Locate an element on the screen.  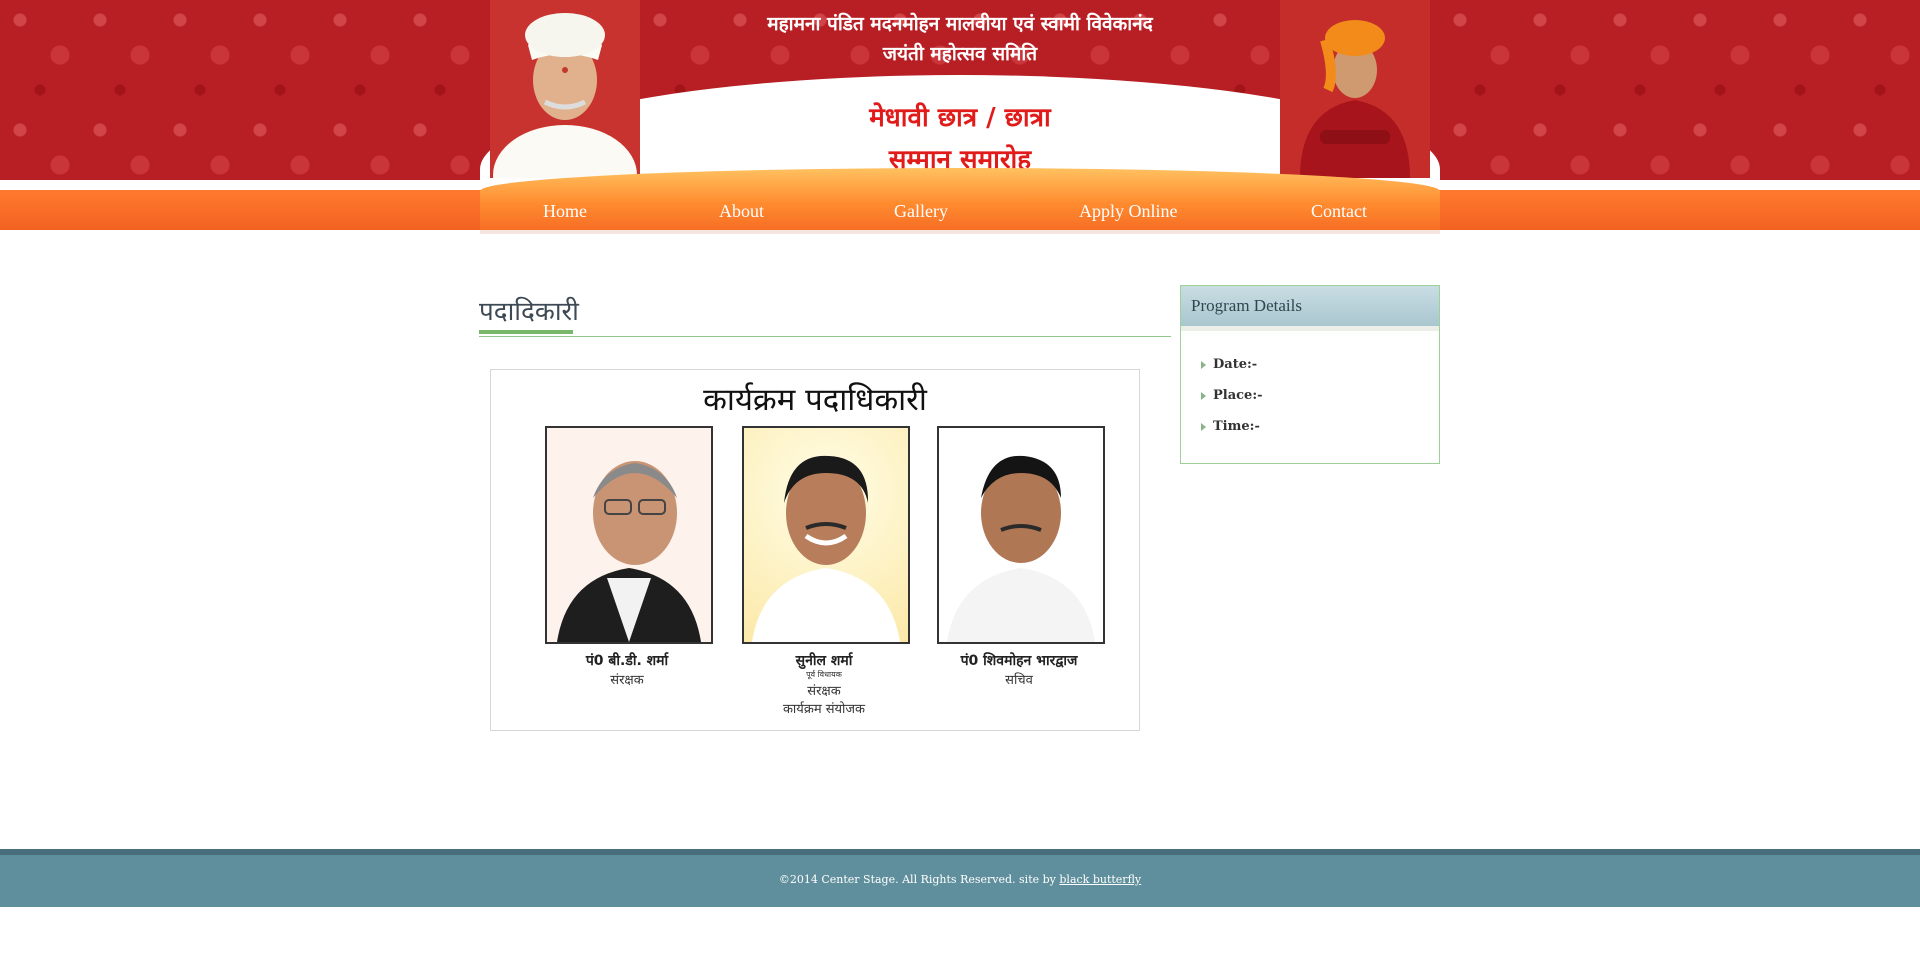
detail-time-label: Time:- is located at coordinates (1236, 426).